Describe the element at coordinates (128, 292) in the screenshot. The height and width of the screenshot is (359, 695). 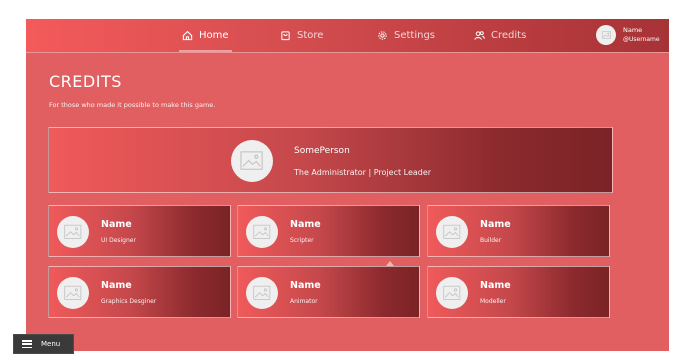
I see `credit-text: Name Graphics Desginer` at that location.